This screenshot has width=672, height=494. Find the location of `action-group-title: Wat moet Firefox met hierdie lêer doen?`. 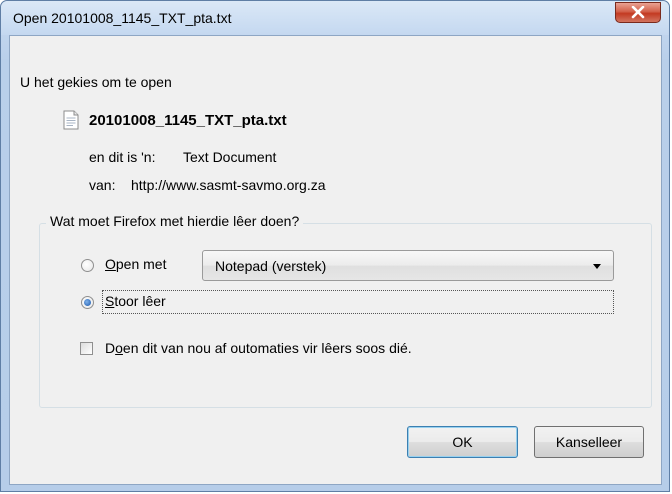

action-group-title: Wat moet Firefox met hierdie lêer doen? is located at coordinates (175, 221).